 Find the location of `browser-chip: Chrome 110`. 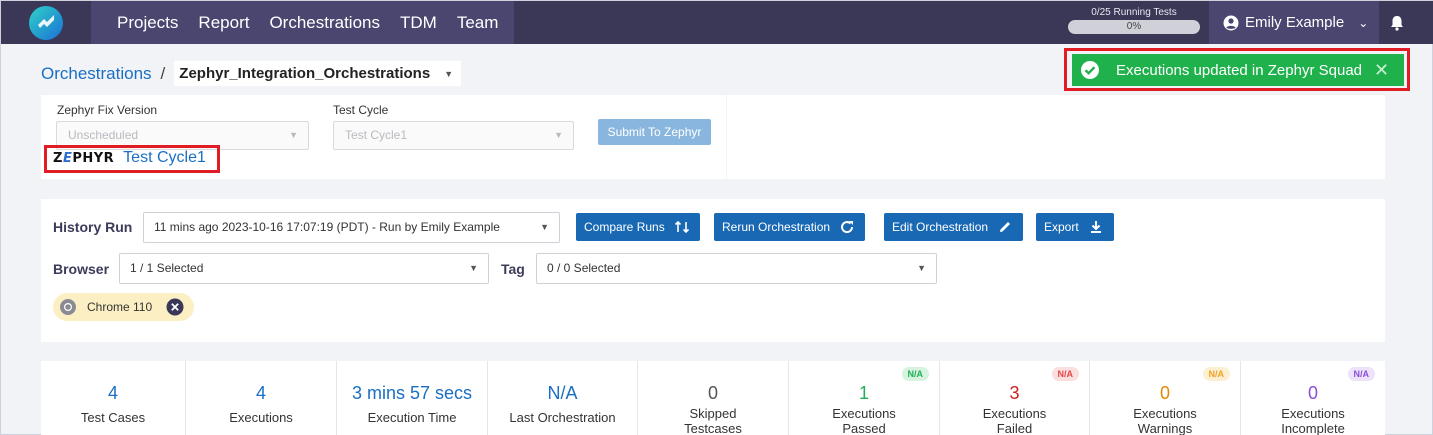

browser-chip: Chrome 110 is located at coordinates (123, 307).